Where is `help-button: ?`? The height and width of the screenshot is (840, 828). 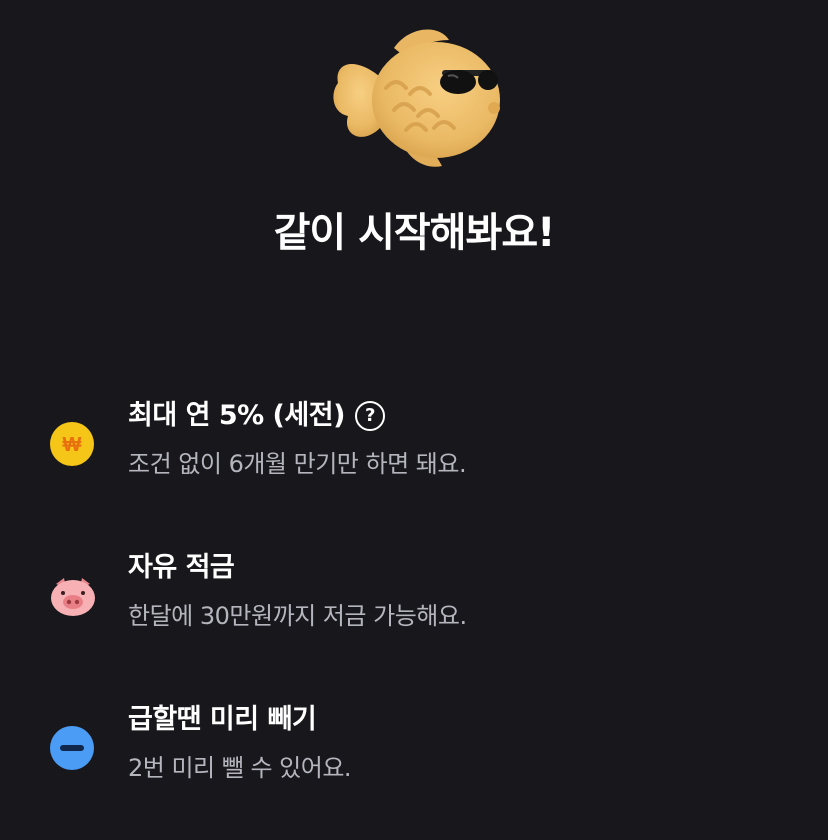 help-button: ? is located at coordinates (369, 416).